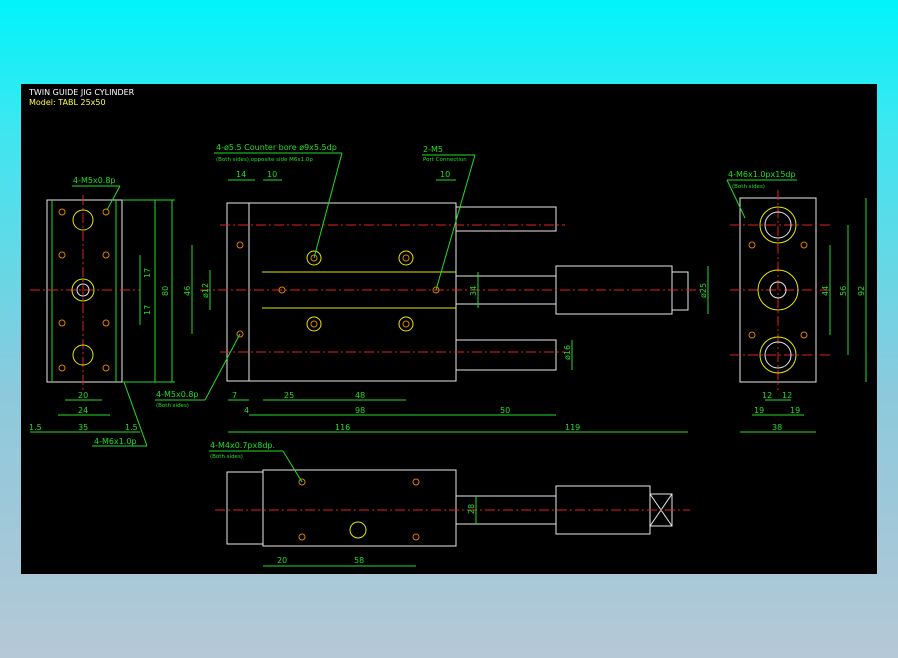  What do you see at coordinates (81, 92) in the screenshot?
I see `drawing-title: TWIN GUIDE JIG CYLINDER` at bounding box center [81, 92].